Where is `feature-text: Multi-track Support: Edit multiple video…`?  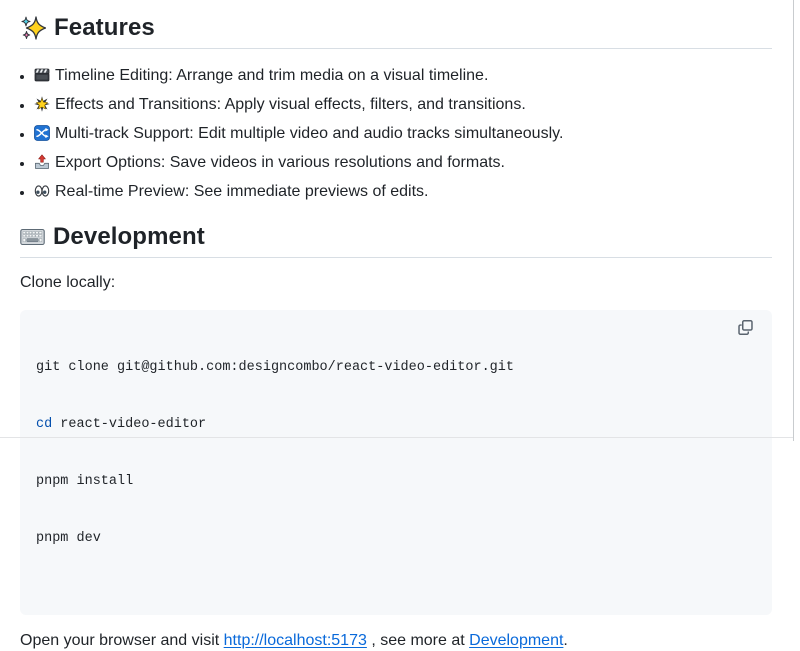 feature-text: Multi-track Support: Edit multiple video… is located at coordinates (309, 133).